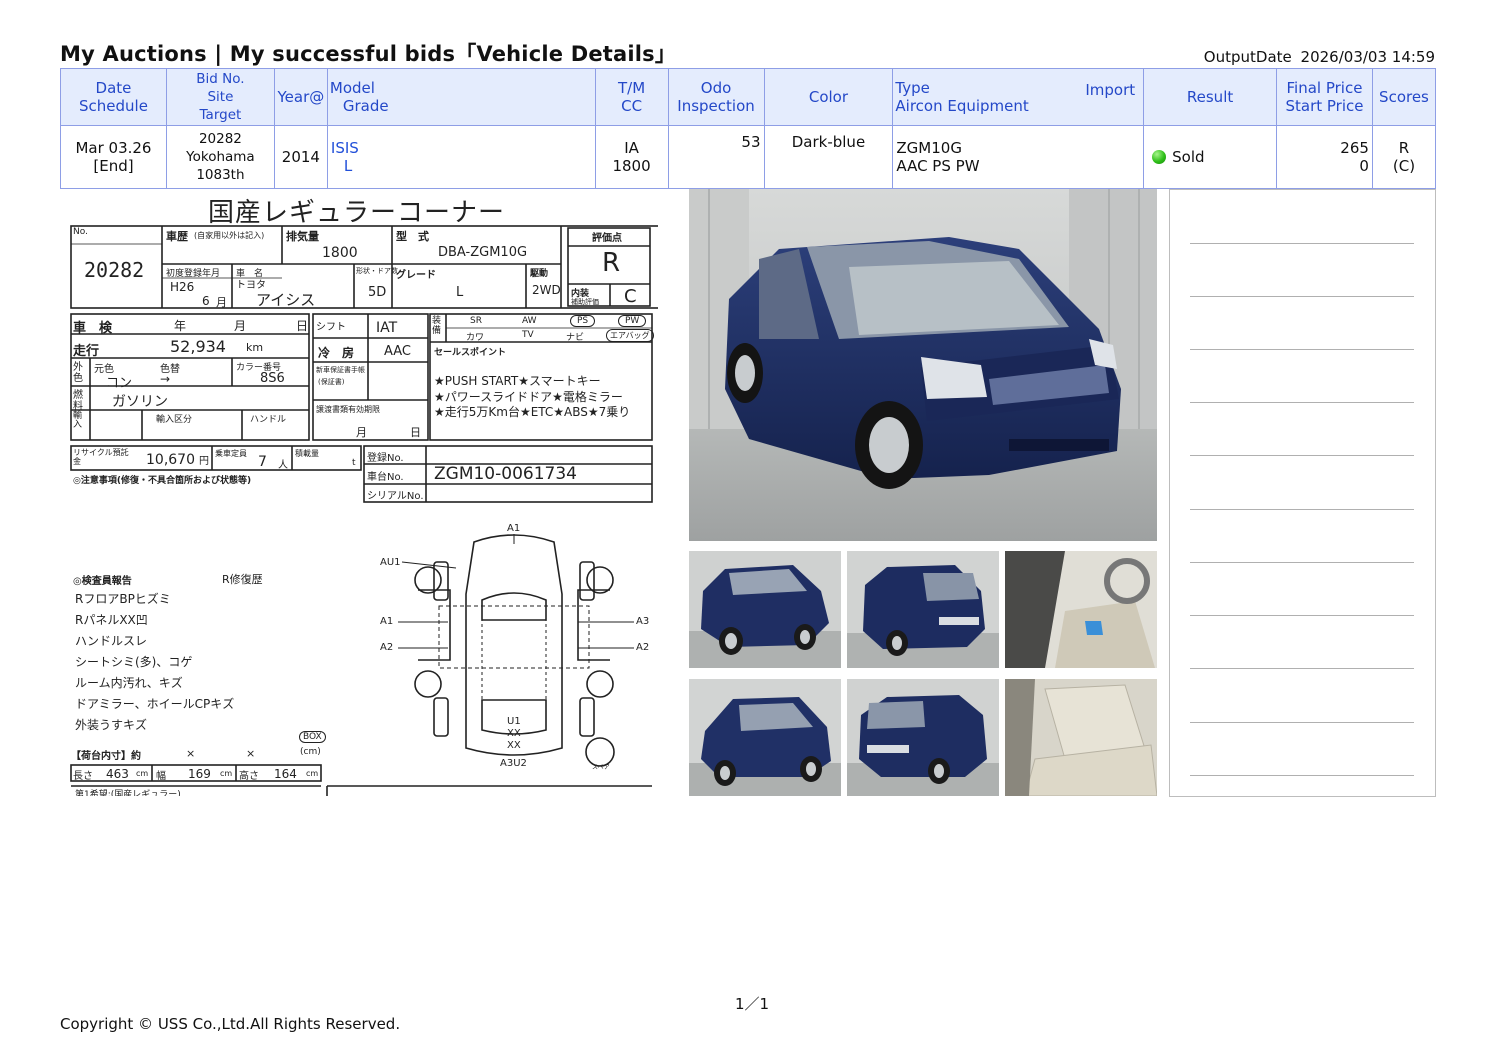  What do you see at coordinates (1081, 609) in the screenshot?
I see `thumb-interior-driver-photo` at bounding box center [1081, 609].